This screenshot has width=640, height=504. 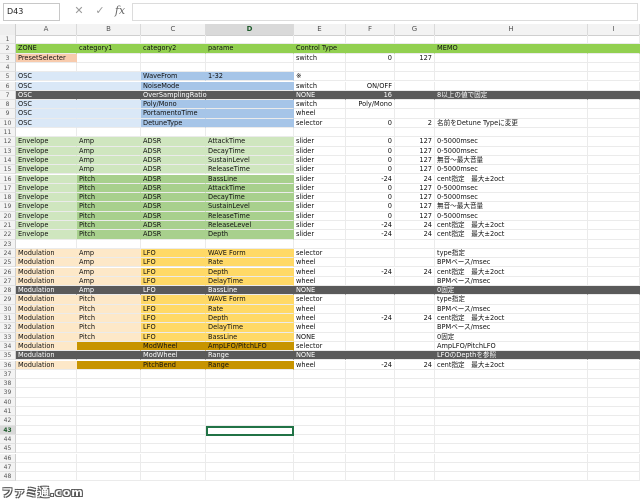 What do you see at coordinates (46, 179) in the screenshot?
I see `cell-a16: Envelope` at bounding box center [46, 179].